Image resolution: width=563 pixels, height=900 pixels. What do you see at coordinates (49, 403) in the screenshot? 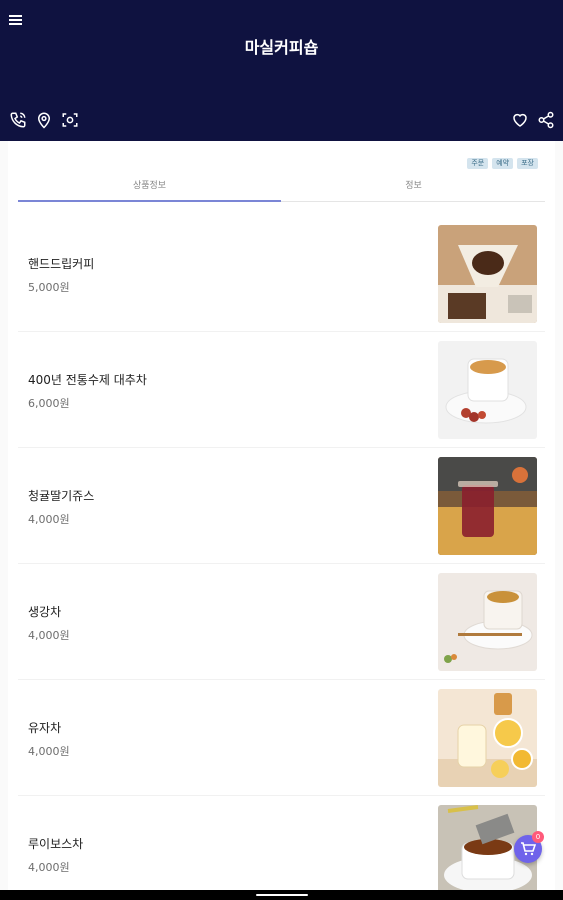
I see `product-price: 6,000원` at bounding box center [49, 403].